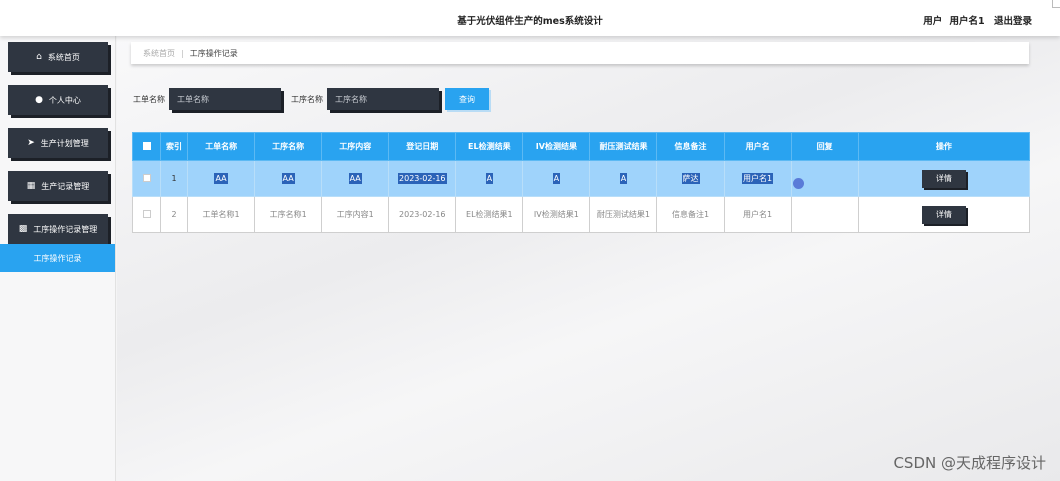 The width and height of the screenshot is (1060, 481). I want to click on table-cell: 萨达, so click(690, 178).